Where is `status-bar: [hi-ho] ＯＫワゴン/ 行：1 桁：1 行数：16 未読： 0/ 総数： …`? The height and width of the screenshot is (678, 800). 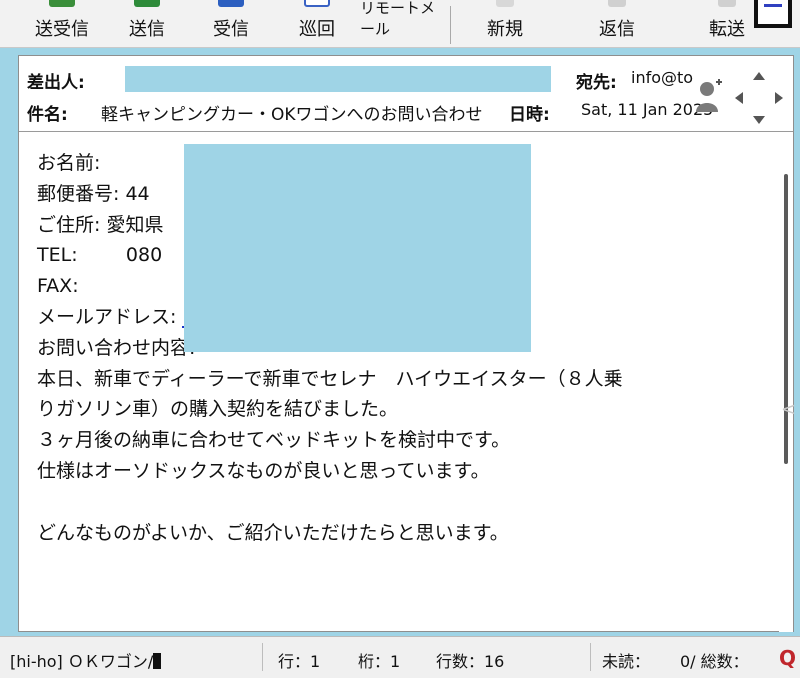
status-bar: [hi-ho] ＯＫワゴン/ 行：1 桁：1 行数：16 未読： 0/ 総数： … is located at coordinates (400, 657).